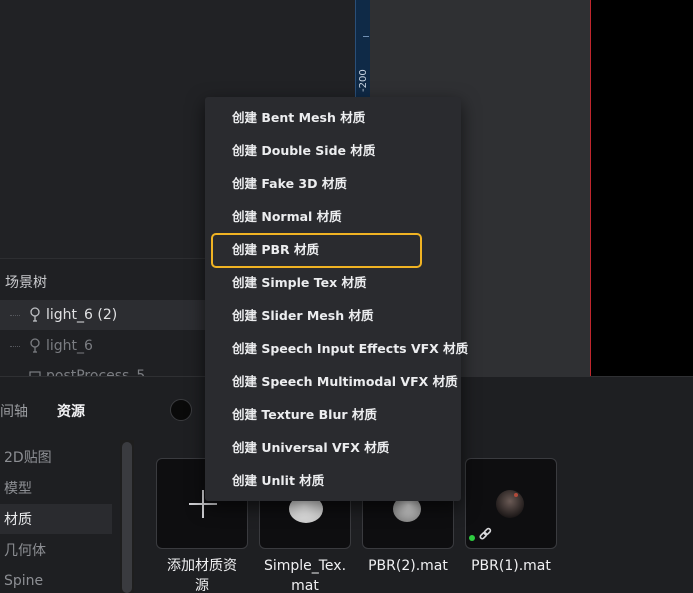  What do you see at coordinates (71, 411) in the screenshot?
I see `tab-assets: 资源` at bounding box center [71, 411].